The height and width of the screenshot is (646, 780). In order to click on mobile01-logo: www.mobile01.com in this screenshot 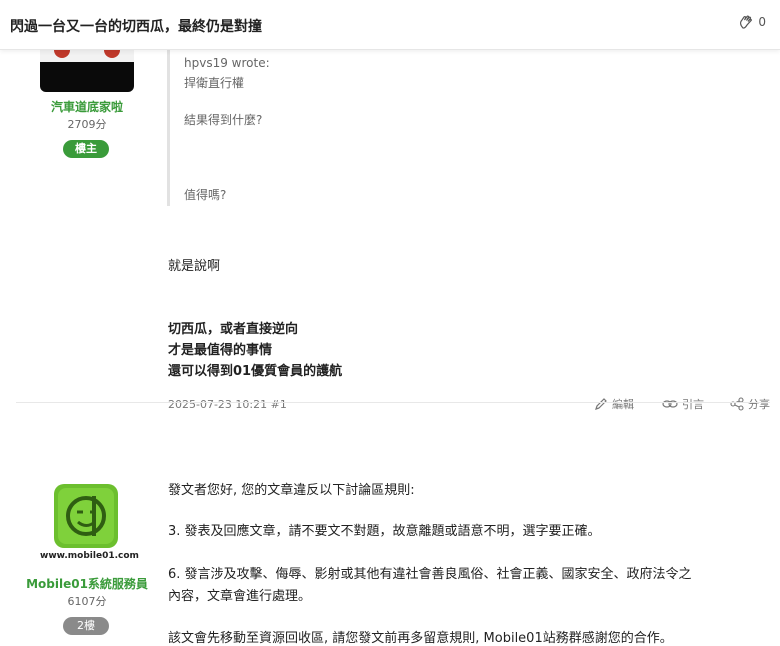, I will do `click(89, 522)`.